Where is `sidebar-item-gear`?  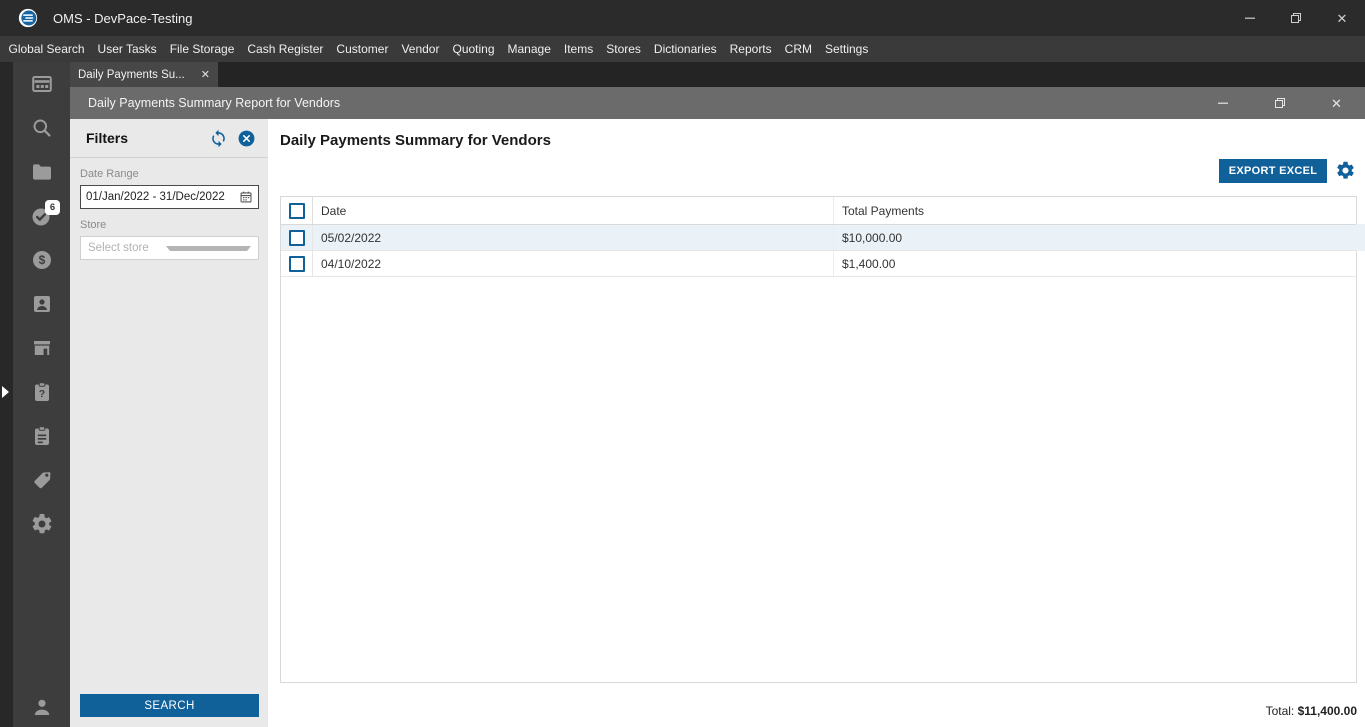 sidebar-item-gear is located at coordinates (41, 524).